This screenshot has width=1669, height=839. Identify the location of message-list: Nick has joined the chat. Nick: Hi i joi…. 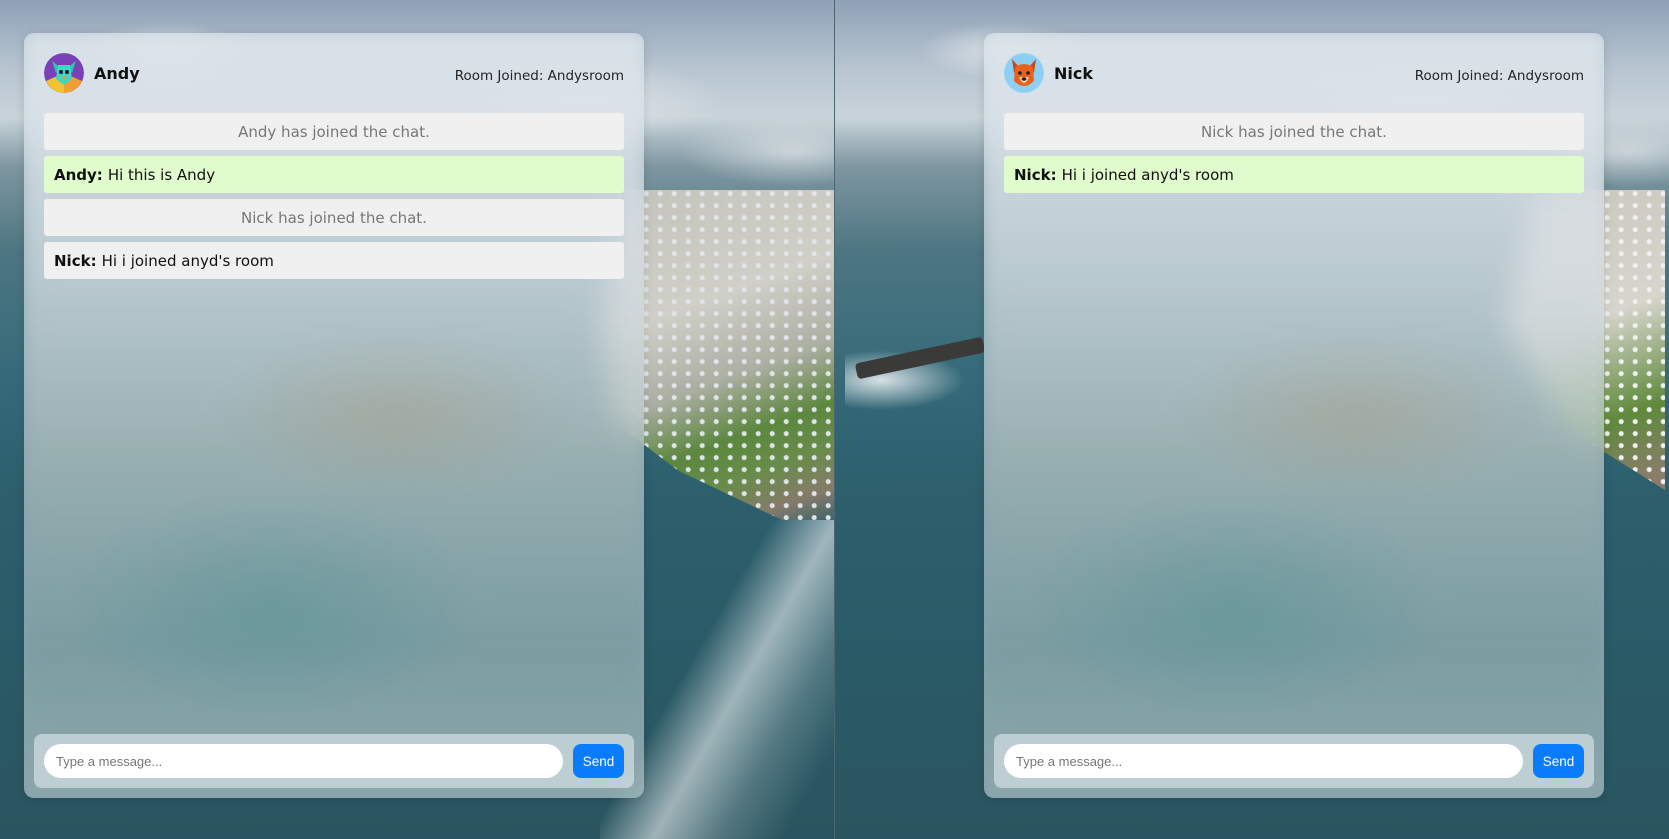
(1294, 153).